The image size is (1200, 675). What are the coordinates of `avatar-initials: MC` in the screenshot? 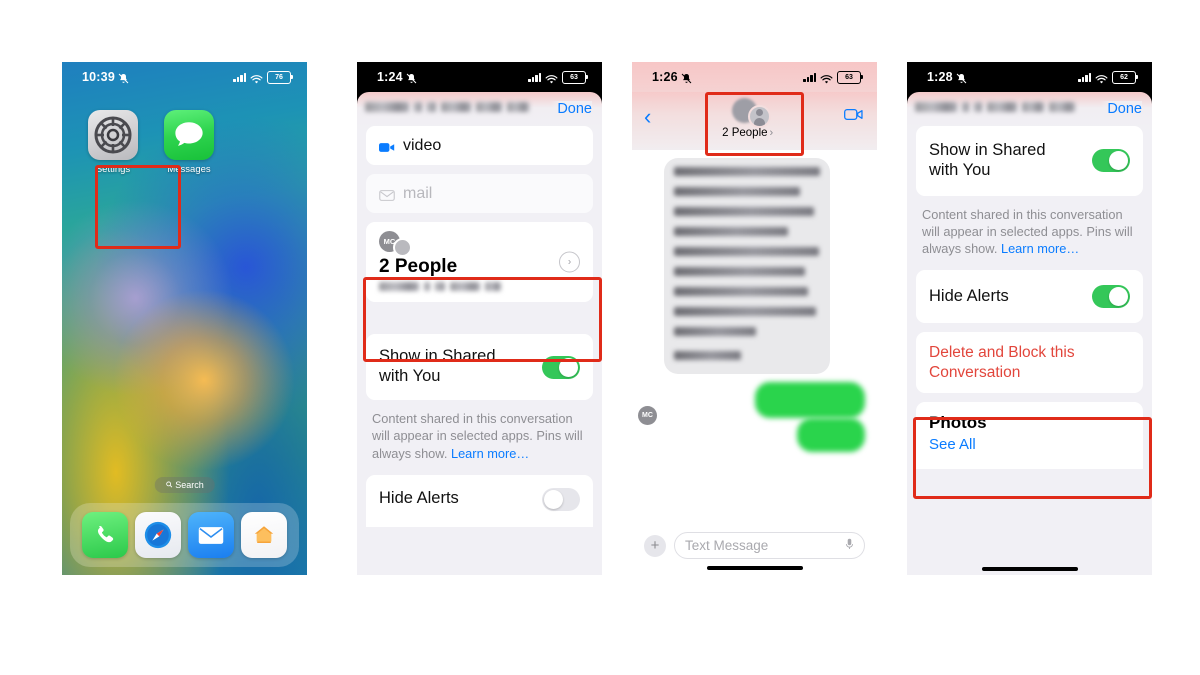 It's located at (647, 415).